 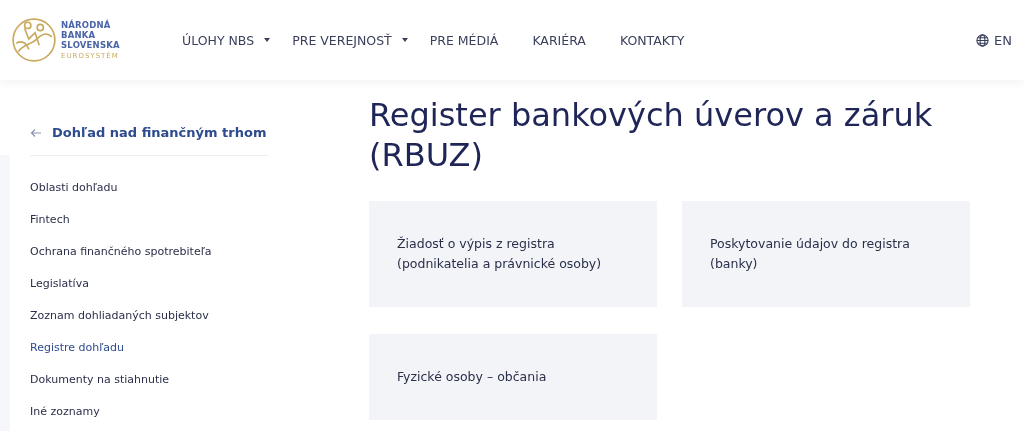 I want to click on sidebar-item: Dokumenty na stiahnutie, so click(x=149, y=380).